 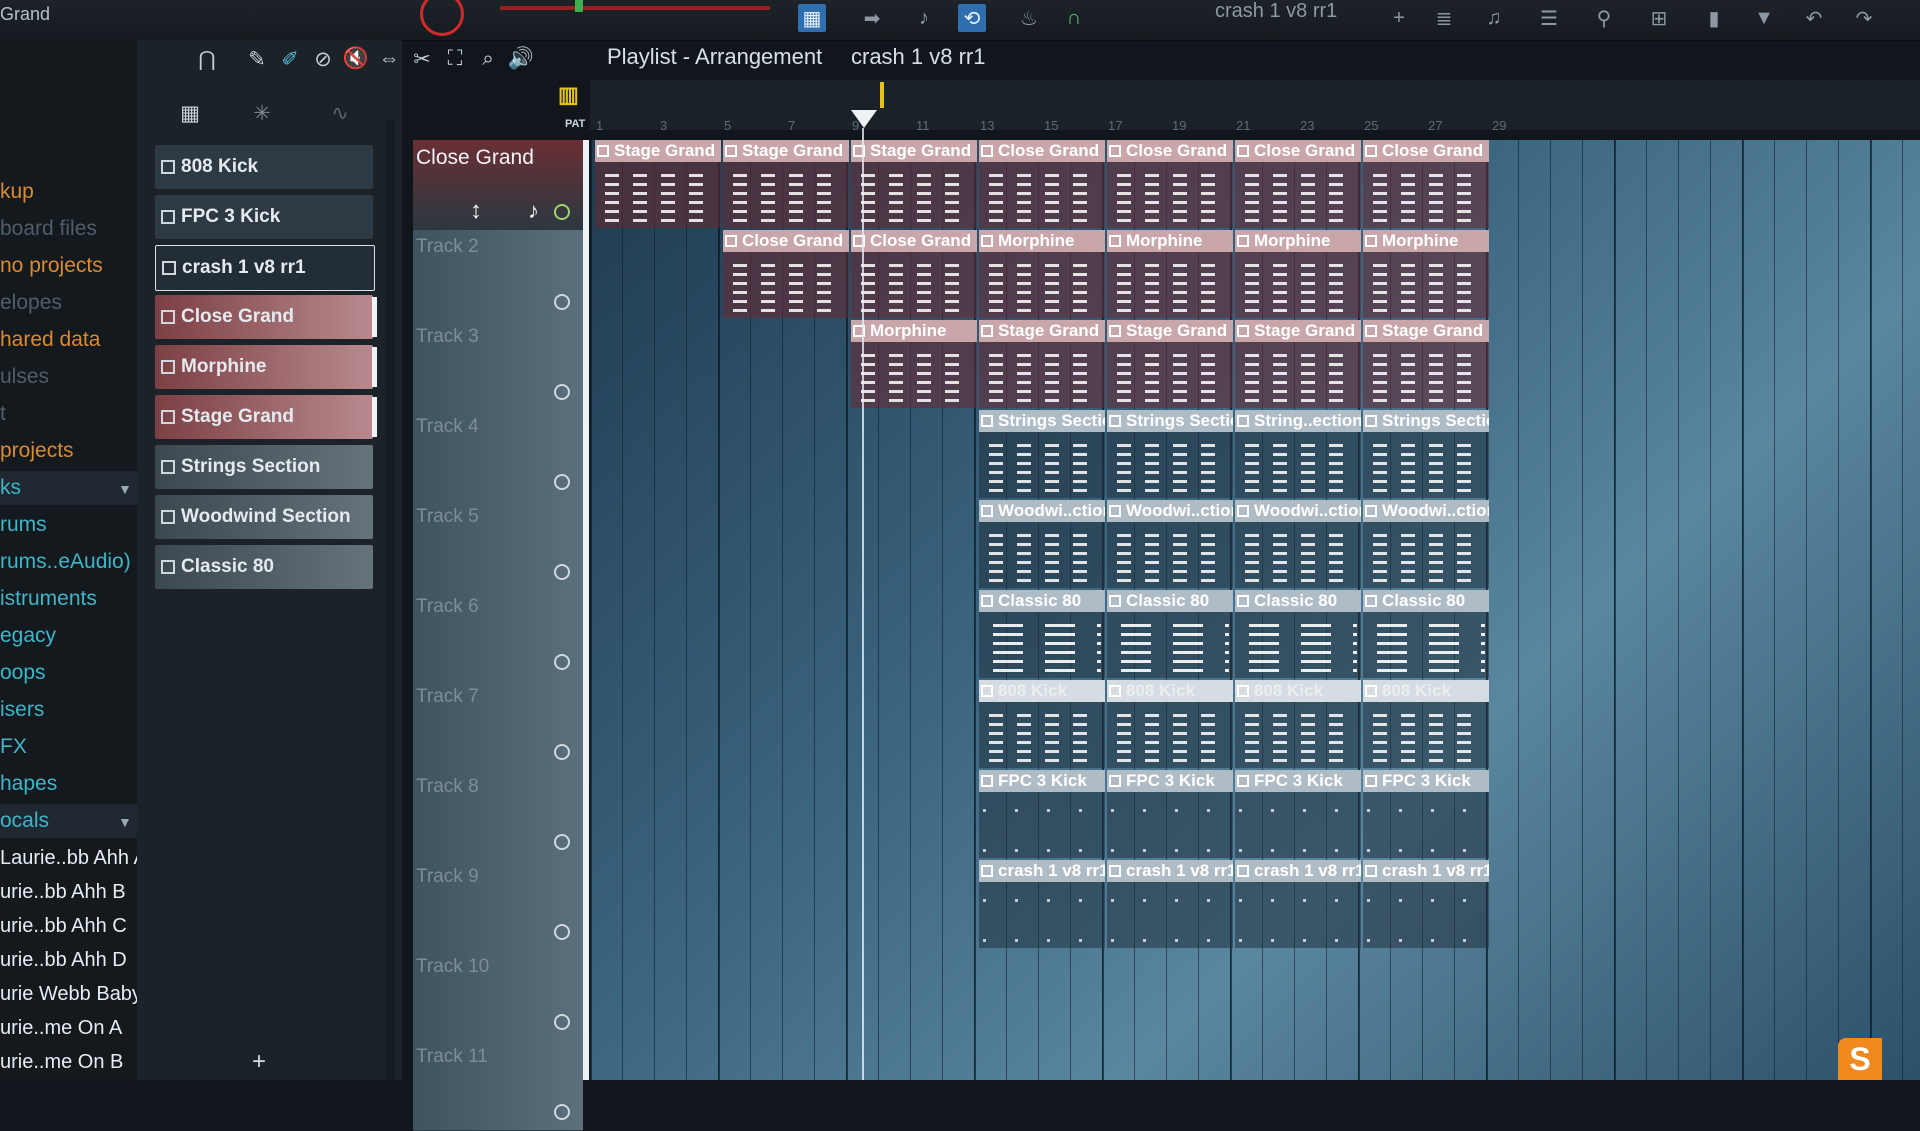 What do you see at coordinates (498, 365) in the screenshot?
I see `track-header: Track 3` at bounding box center [498, 365].